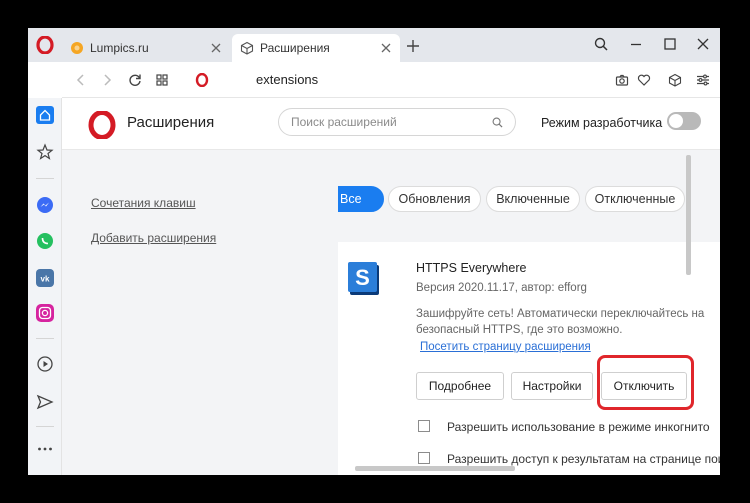  What do you see at coordinates (45, 152) in the screenshot?
I see `bookmarks-star-icon` at bounding box center [45, 152].